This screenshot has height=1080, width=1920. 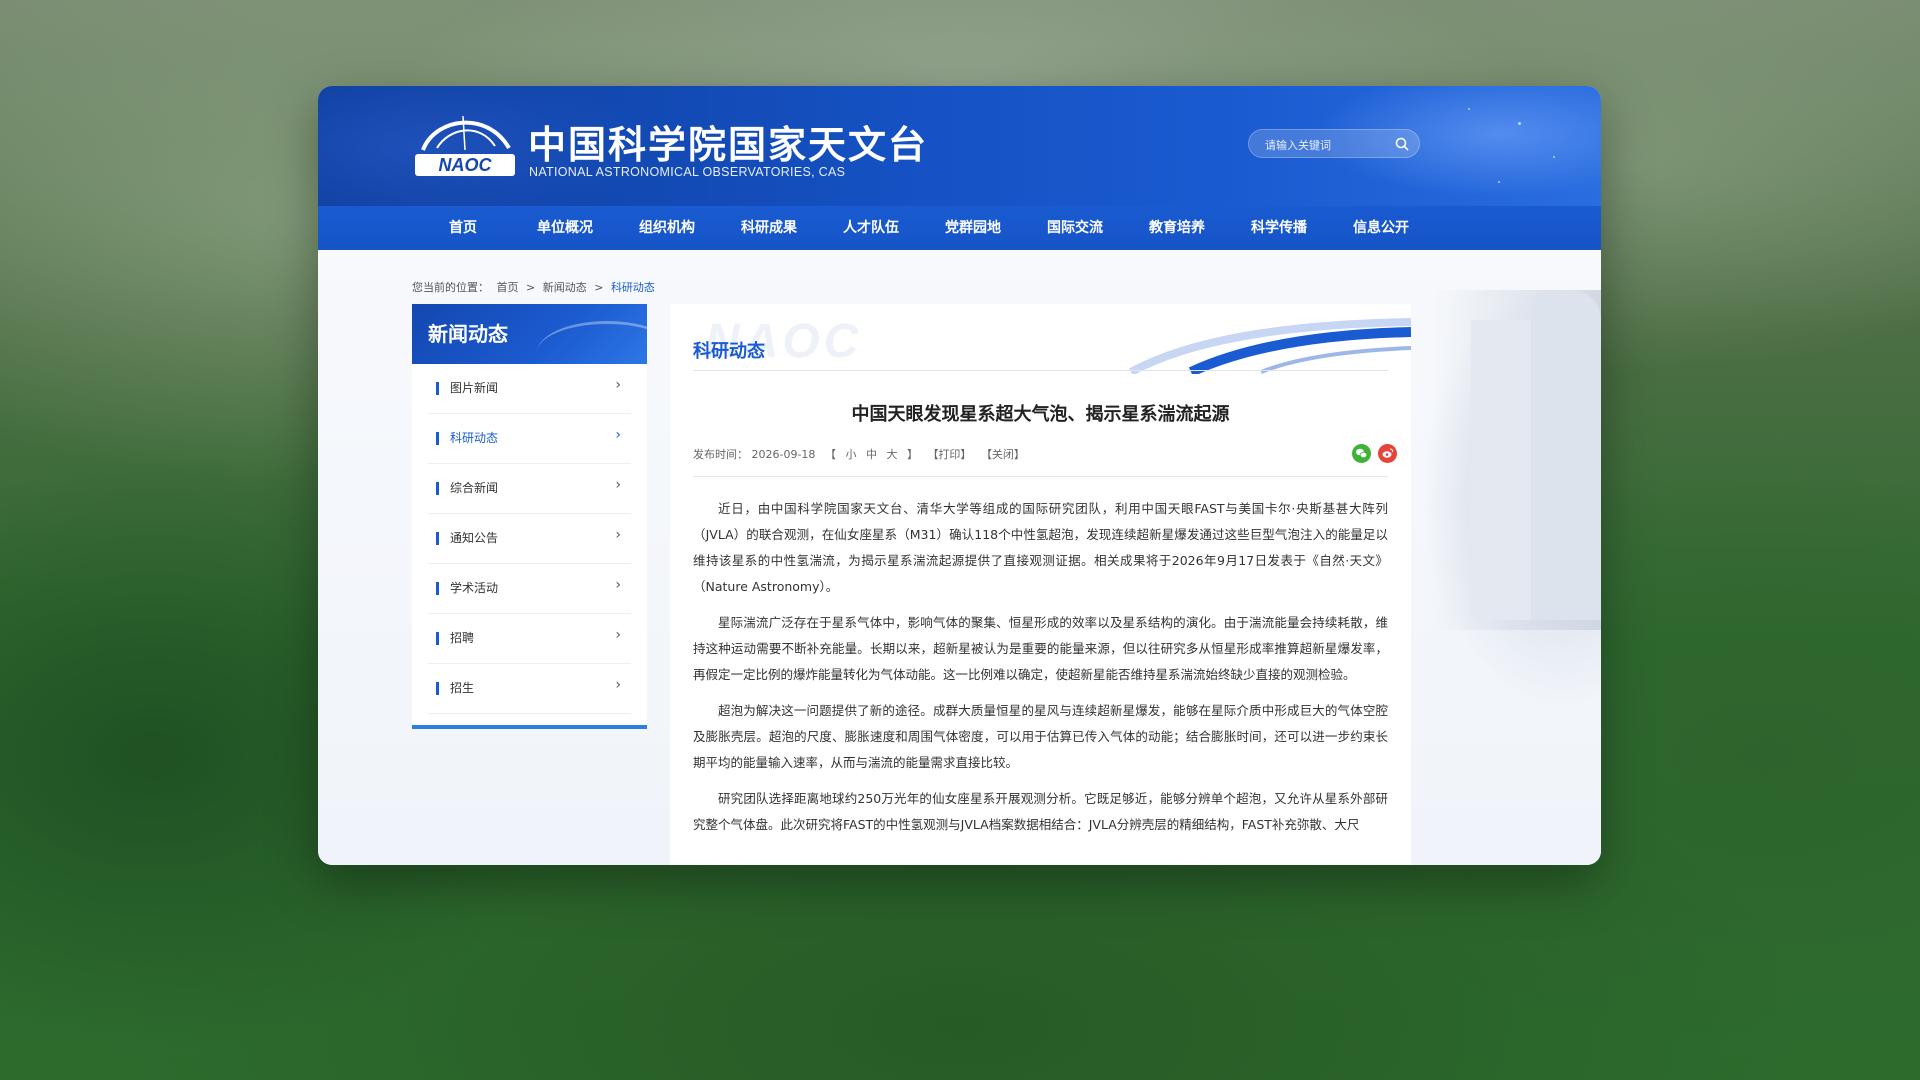 I want to click on swoosh-decoration-icon, so click(x=1270, y=346).